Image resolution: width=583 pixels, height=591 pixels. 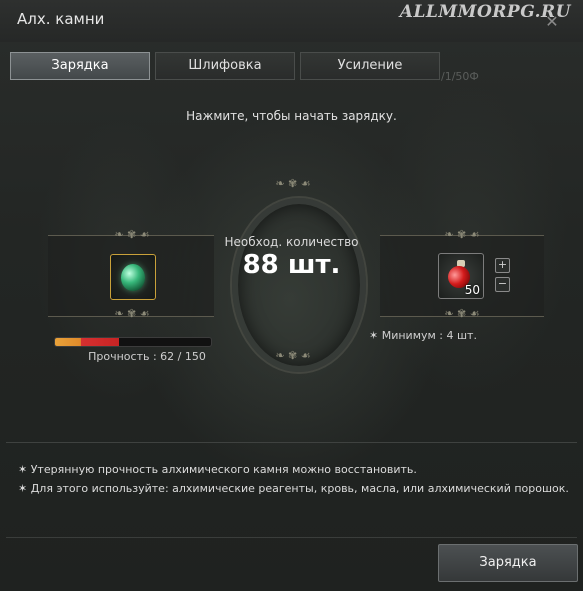 I want to click on material-count: 50, so click(x=472, y=290).